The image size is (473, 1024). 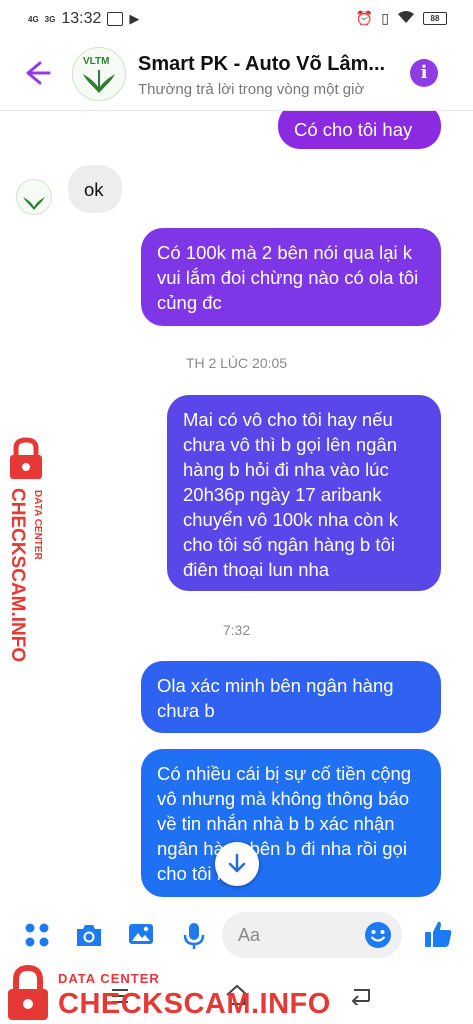 I want to click on back-nav-icon, so click(x=361, y=995).